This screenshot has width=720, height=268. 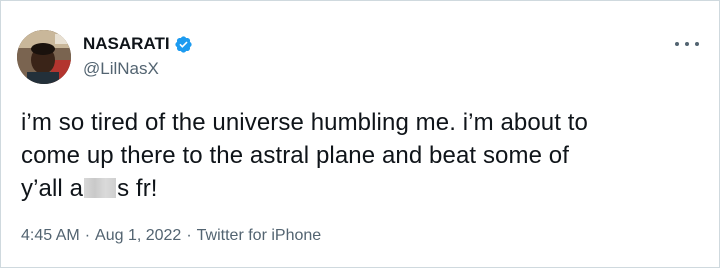 I want to click on avatar-image, so click(x=44, y=57).